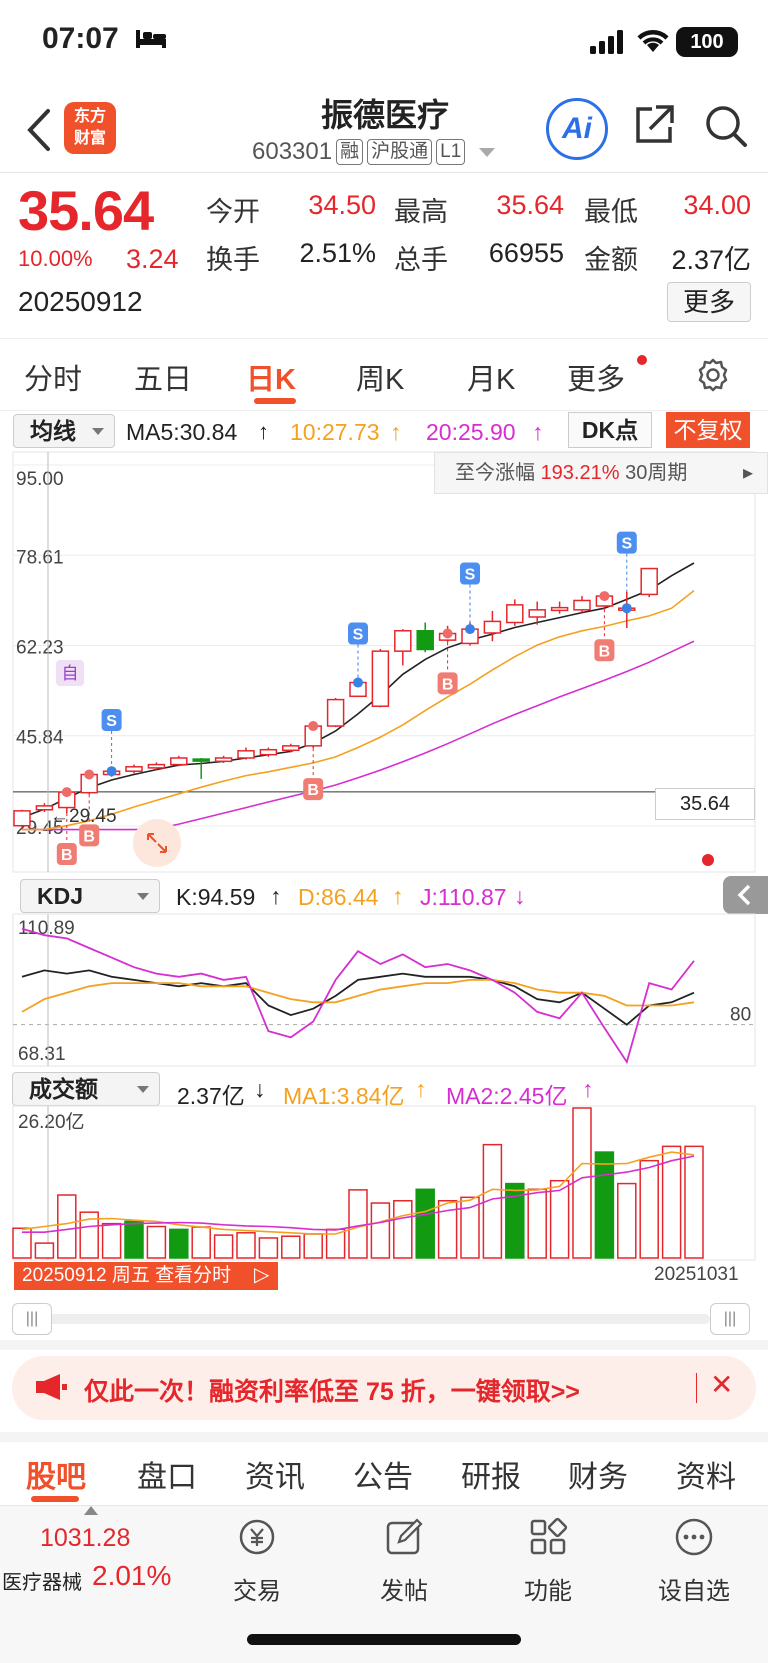 This screenshot has height=1663, width=768. What do you see at coordinates (335, 432) in the screenshot?
I see `ma10-value: 10:27.73` at bounding box center [335, 432].